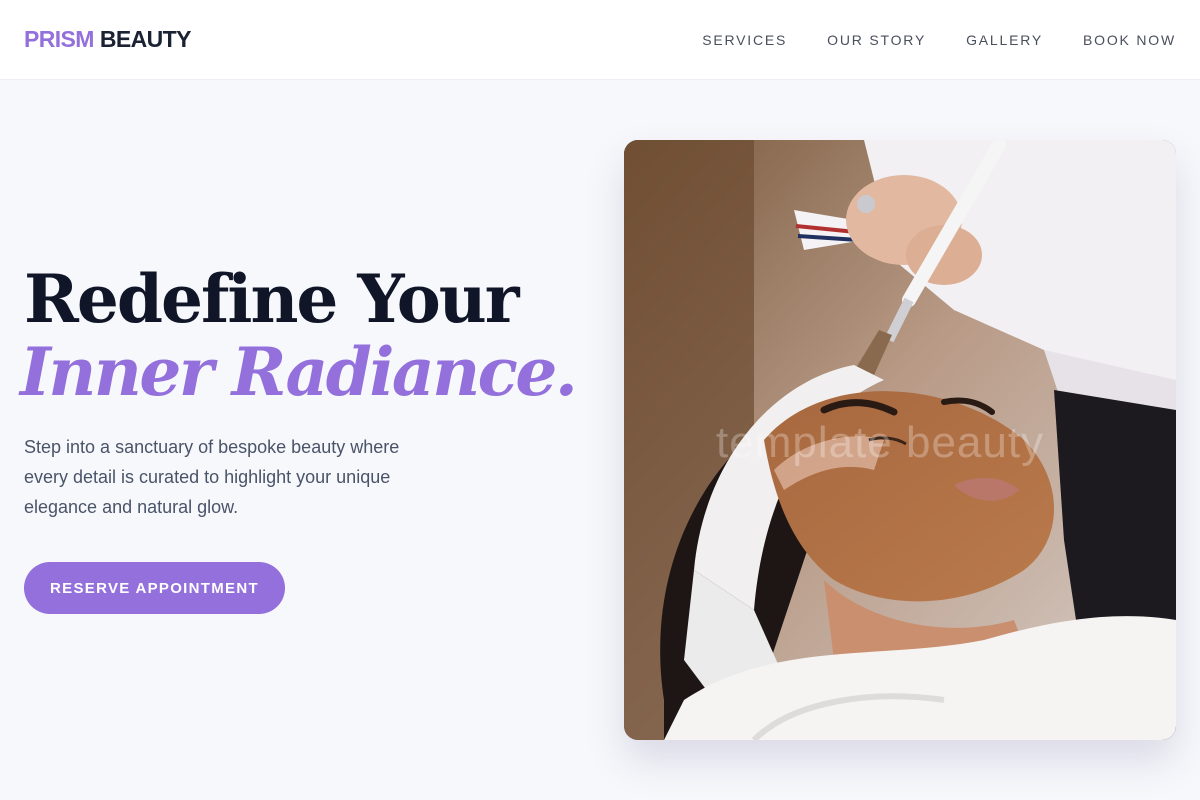 The width and height of the screenshot is (1200, 800). I want to click on nav-item-book-now: BOOK NOW, so click(1129, 40).